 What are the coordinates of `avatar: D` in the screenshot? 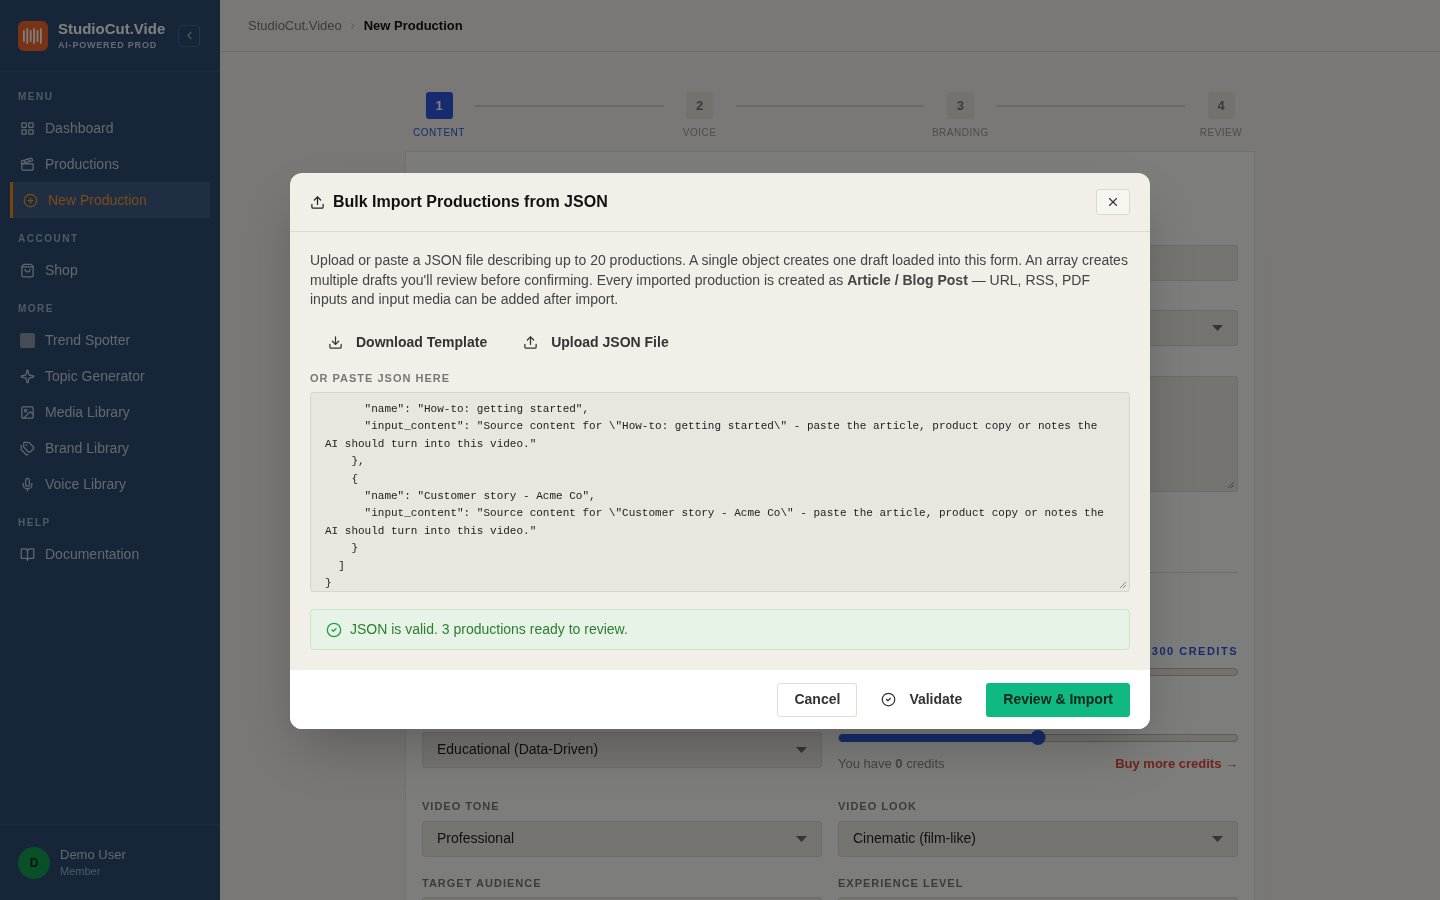 It's located at (34, 862).